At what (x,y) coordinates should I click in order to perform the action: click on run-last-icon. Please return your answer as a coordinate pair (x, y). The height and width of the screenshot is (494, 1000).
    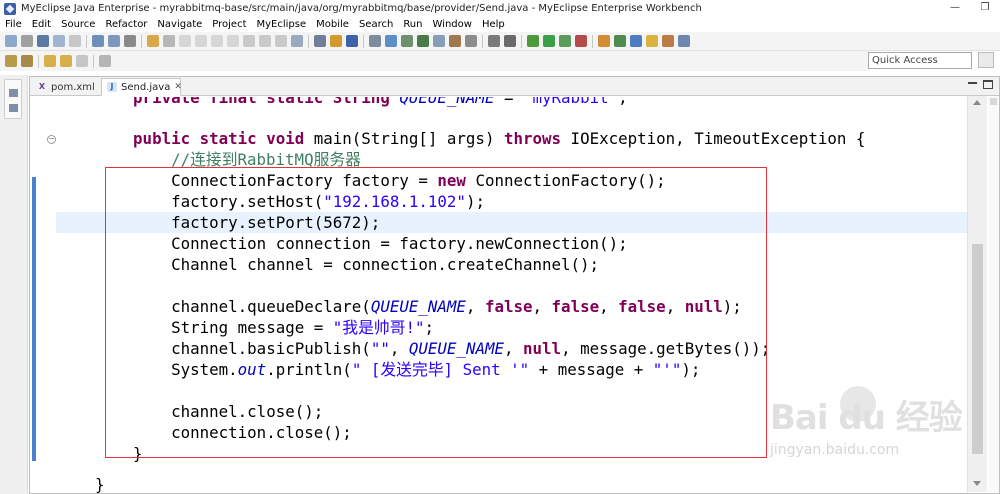
    Looking at the image, I should click on (565, 41).